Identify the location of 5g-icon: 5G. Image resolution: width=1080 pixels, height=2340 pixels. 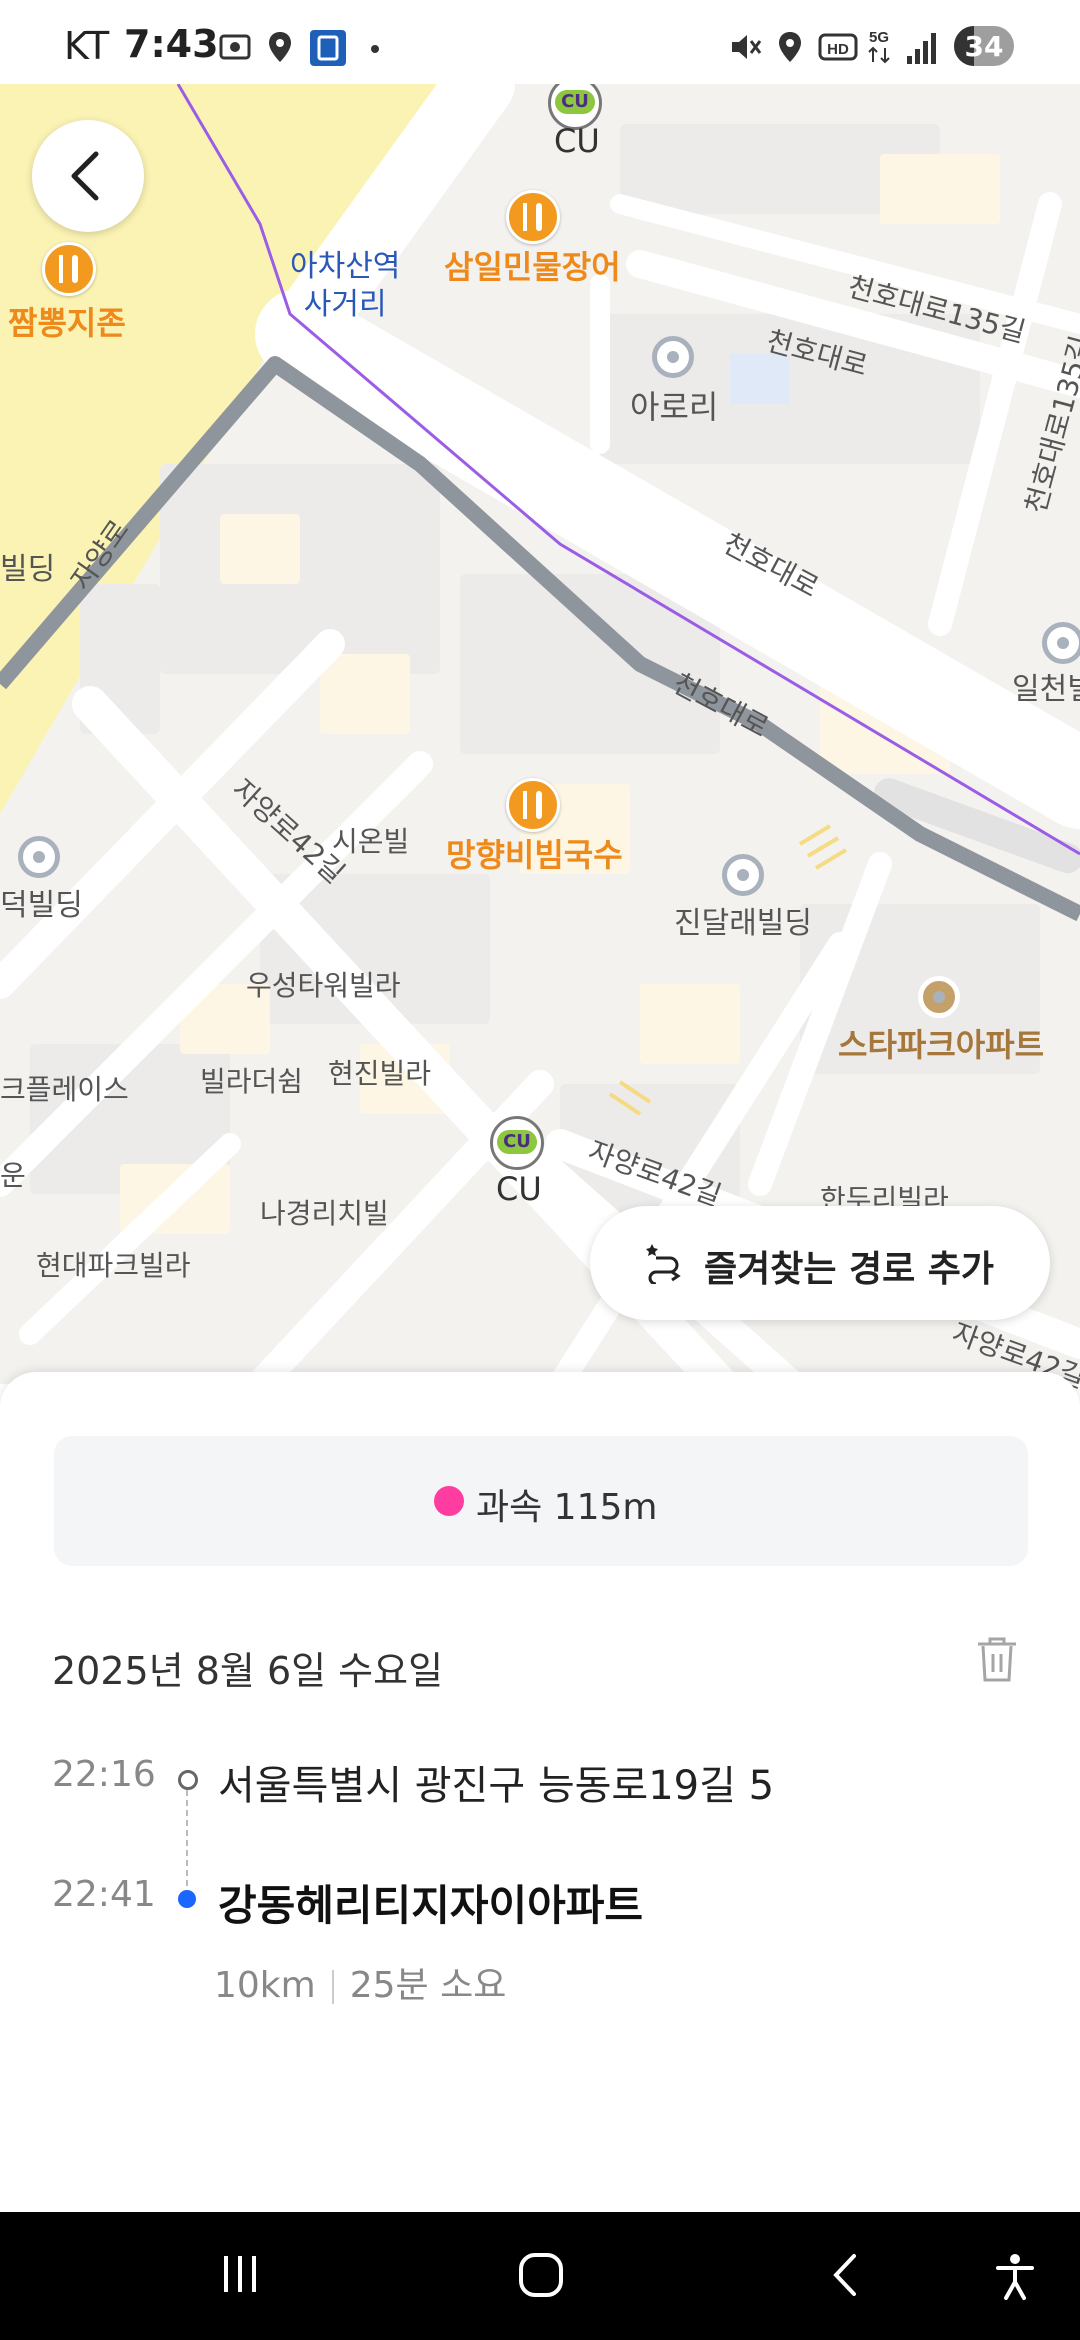
(879, 46).